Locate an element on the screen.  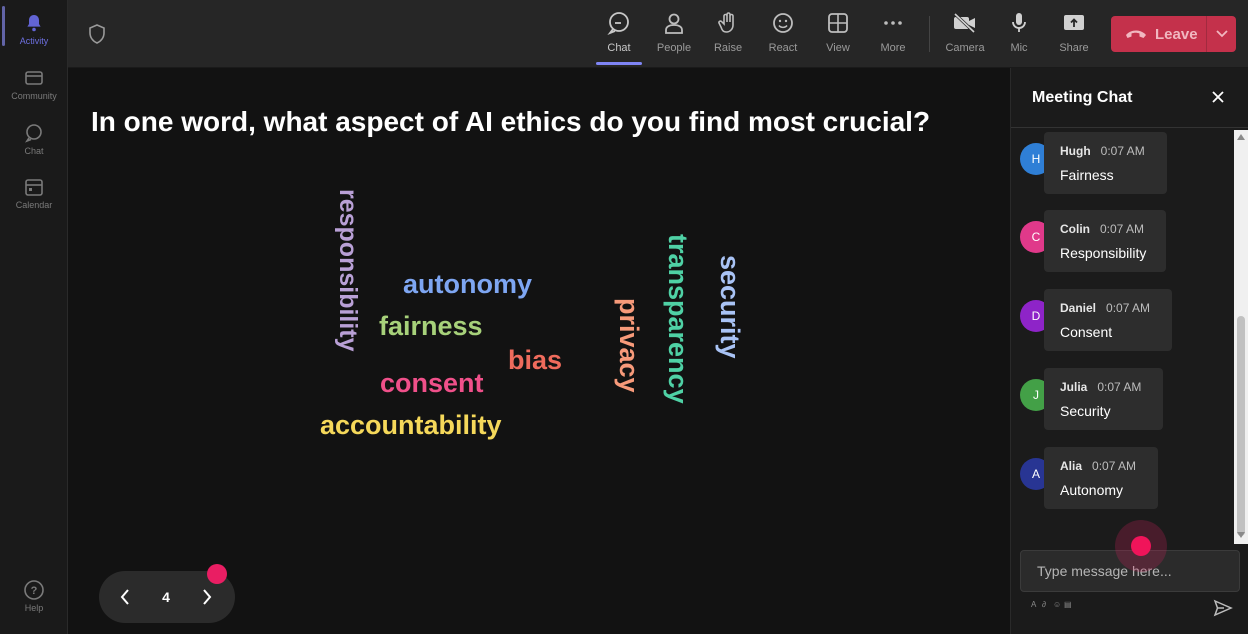
rail-item-activity: Activity is located at coordinates (34, 37).